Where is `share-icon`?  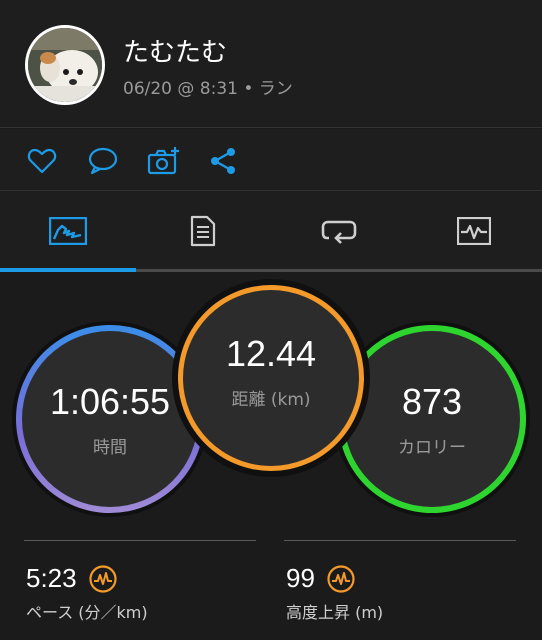
share-icon is located at coordinates (223, 161).